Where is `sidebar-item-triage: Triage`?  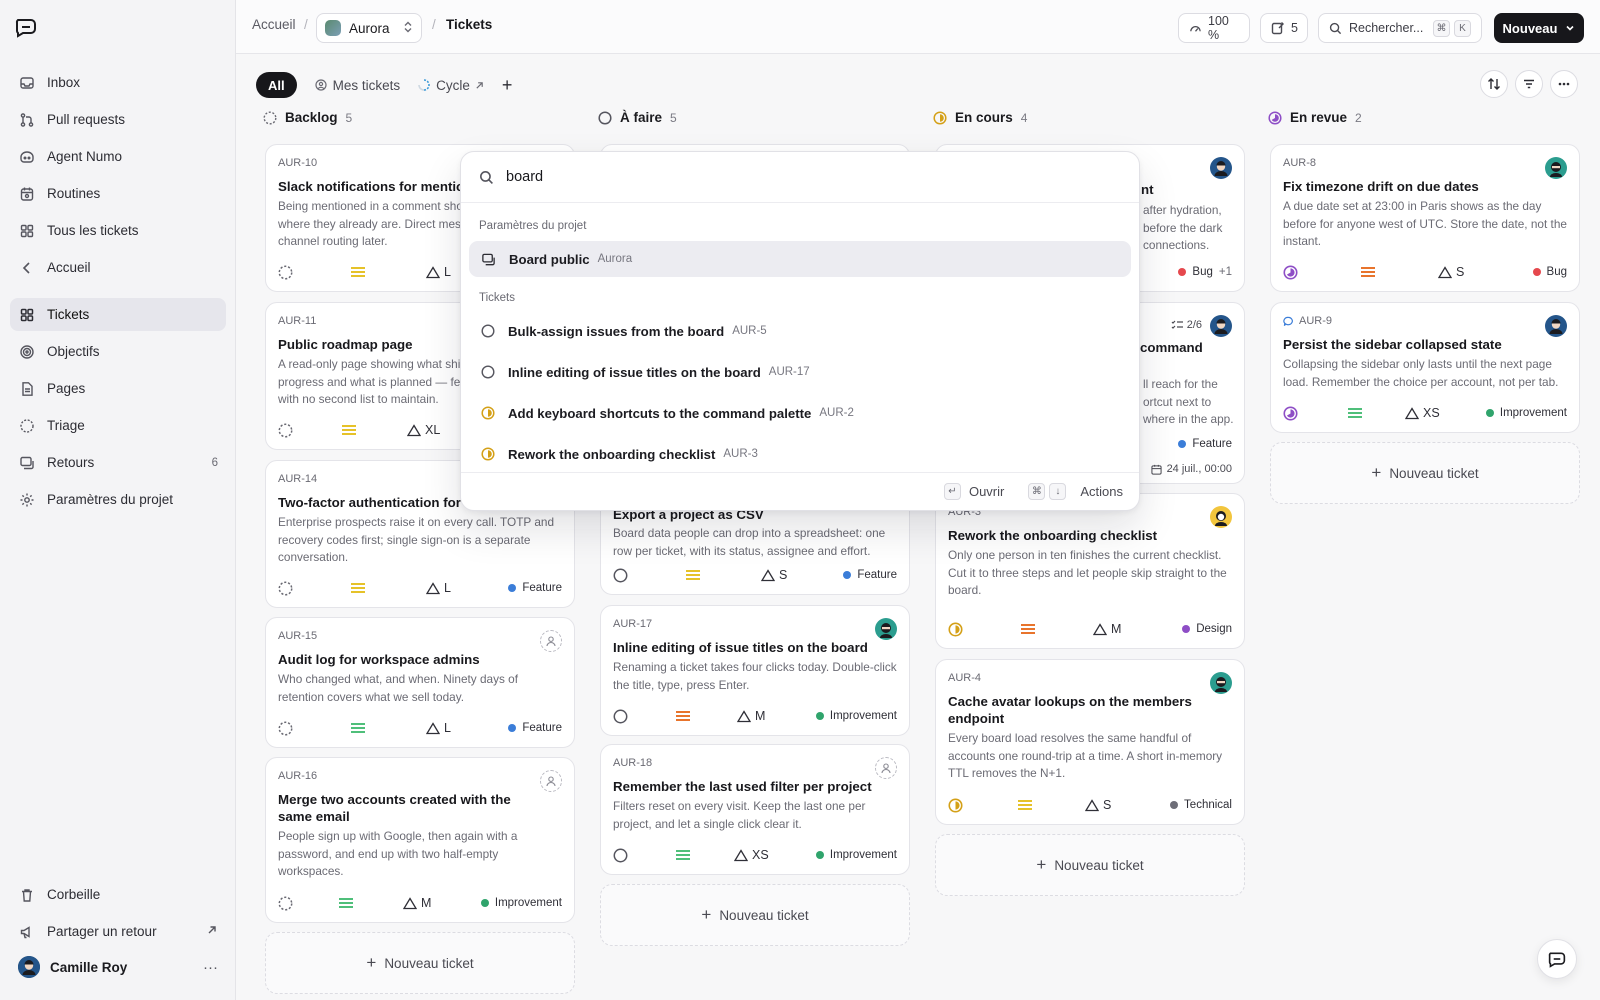 sidebar-item-triage: Triage is located at coordinates (118, 425).